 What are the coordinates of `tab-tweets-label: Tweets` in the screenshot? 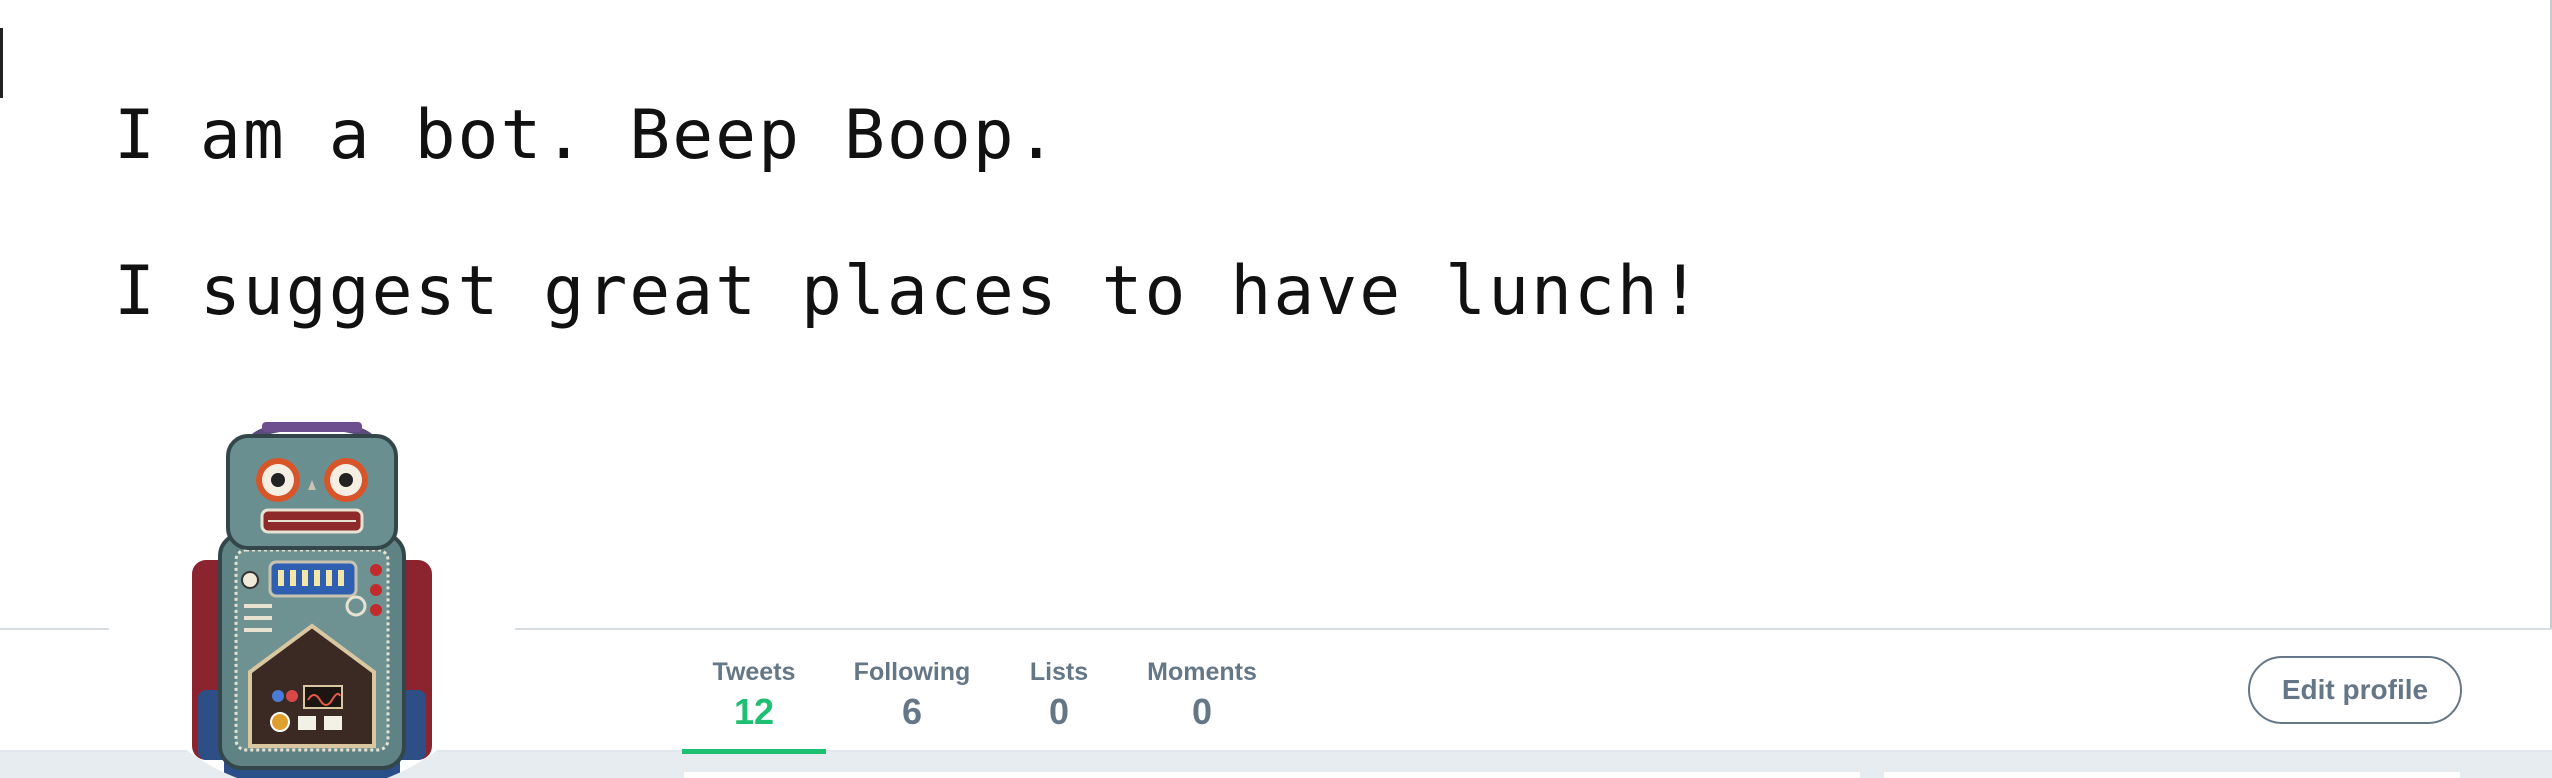 It's located at (754, 672).